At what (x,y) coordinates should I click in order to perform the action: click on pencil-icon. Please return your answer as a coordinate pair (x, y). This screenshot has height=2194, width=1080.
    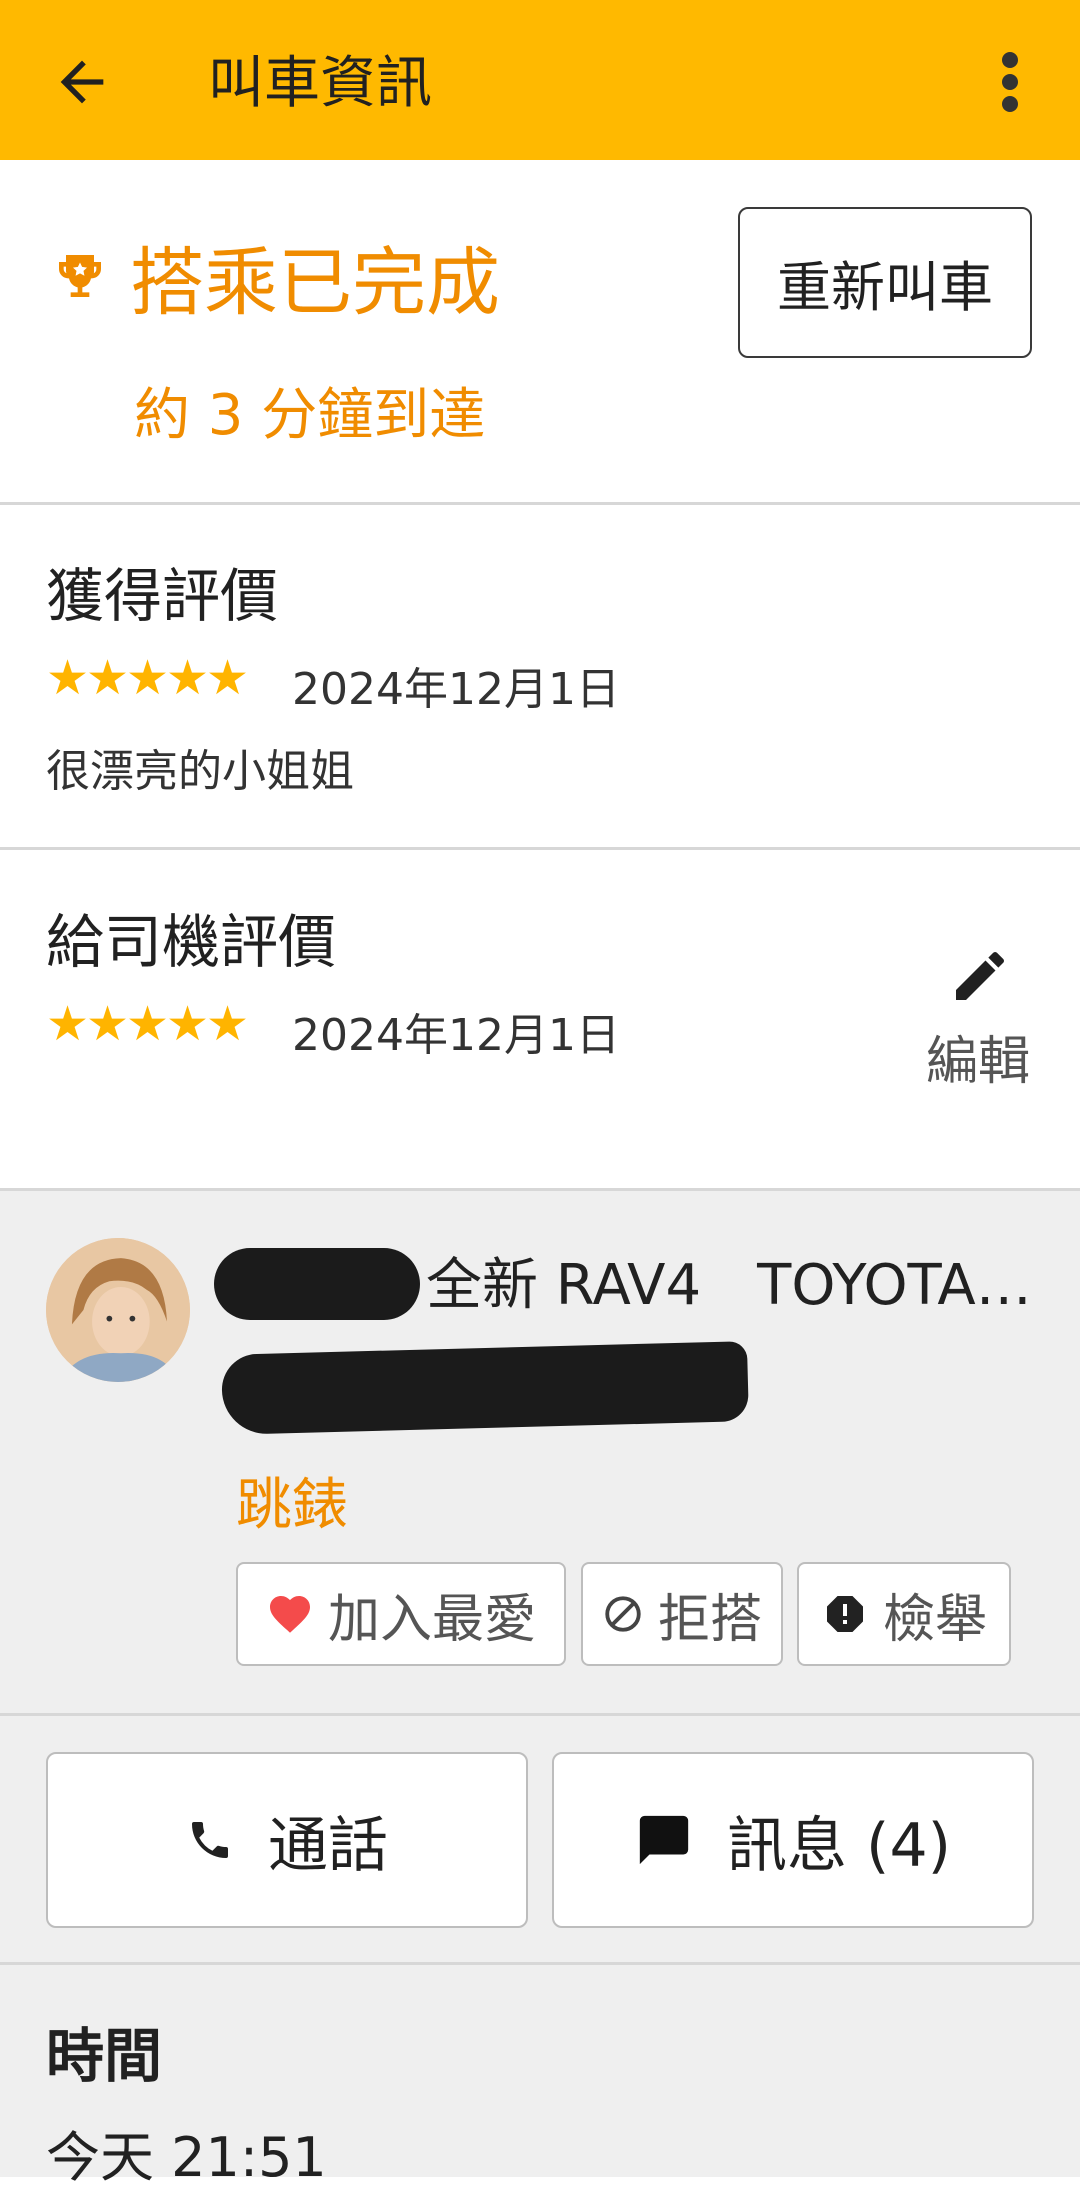
    Looking at the image, I should click on (980, 976).